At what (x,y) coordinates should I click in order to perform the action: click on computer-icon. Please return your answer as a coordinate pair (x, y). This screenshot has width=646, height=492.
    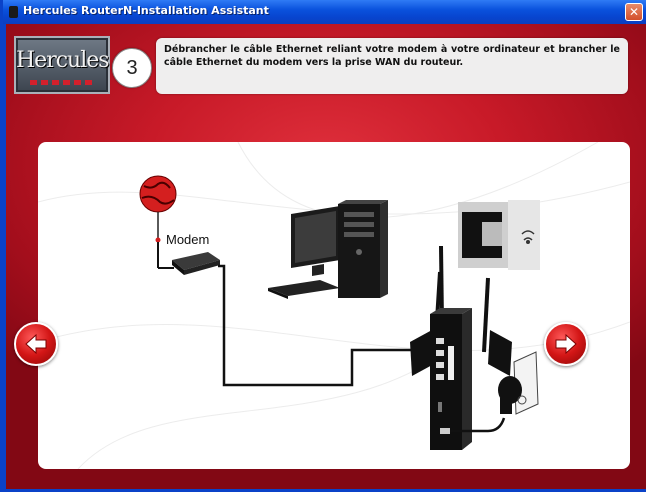
    Looking at the image, I should click on (328, 249).